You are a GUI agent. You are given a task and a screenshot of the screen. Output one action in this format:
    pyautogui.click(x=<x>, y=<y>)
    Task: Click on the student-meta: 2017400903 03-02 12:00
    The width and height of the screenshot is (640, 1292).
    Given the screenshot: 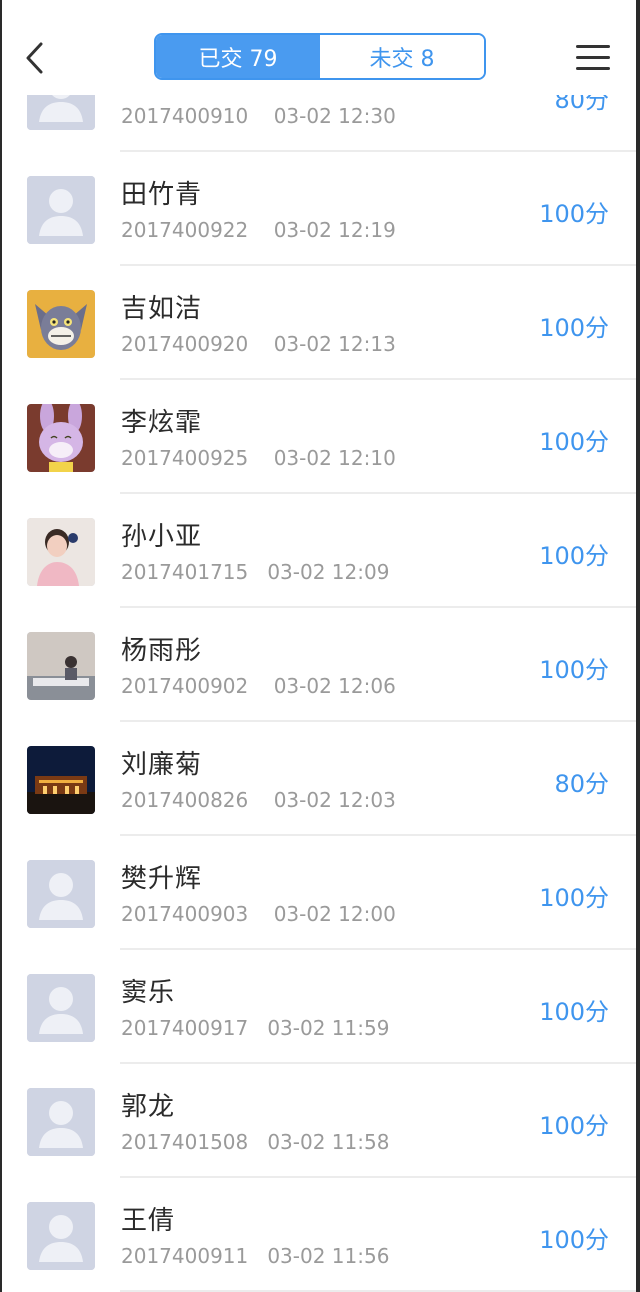 What is the action you would take?
    pyautogui.click(x=258, y=914)
    